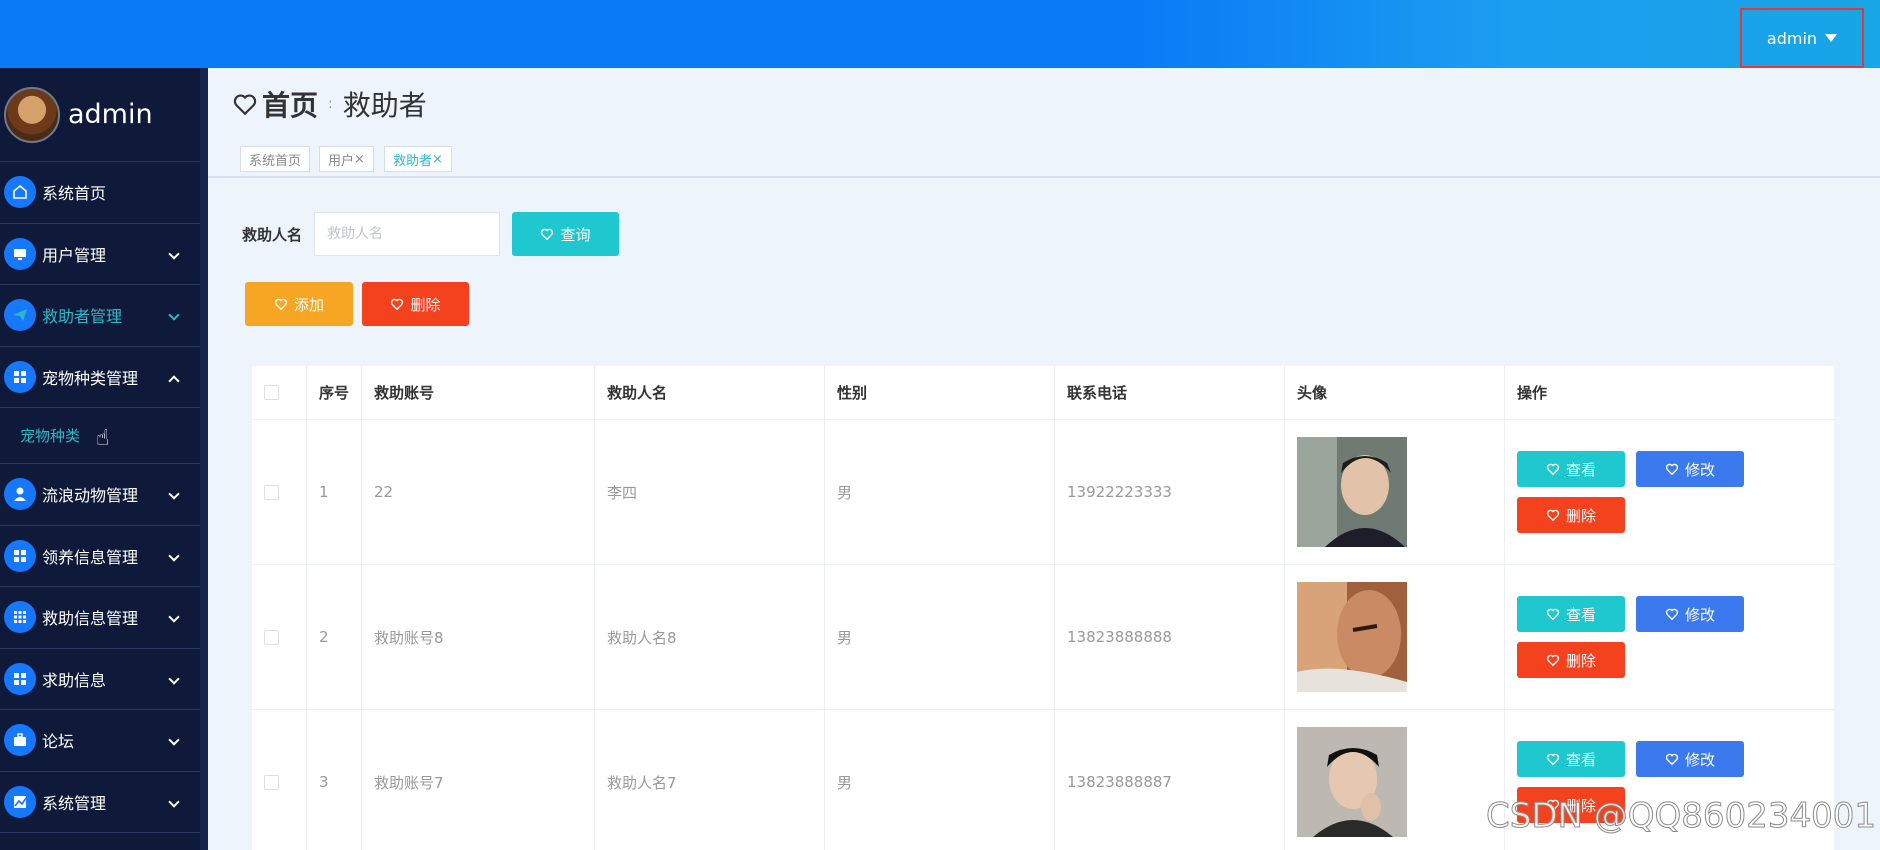 The width and height of the screenshot is (1880, 850). What do you see at coordinates (1170, 780) in the screenshot?
I see `row-phone: 13823888887` at bounding box center [1170, 780].